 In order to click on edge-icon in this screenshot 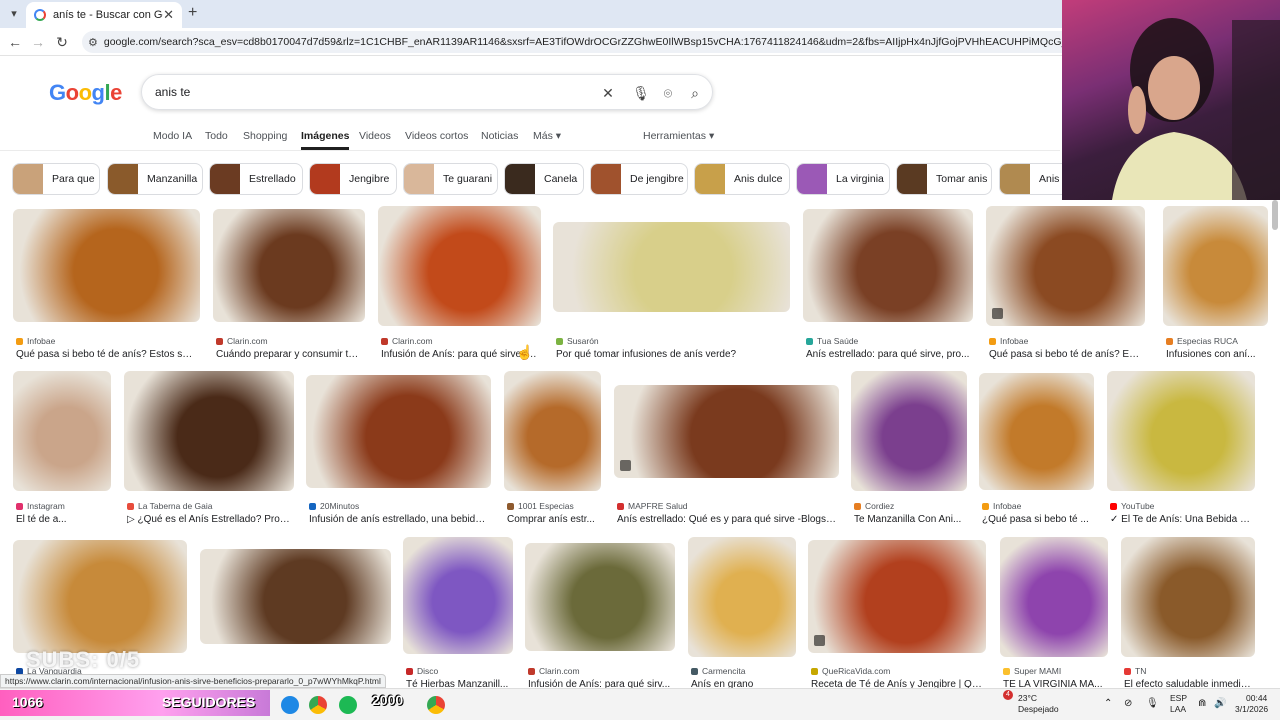, I will do `click(290, 705)`.